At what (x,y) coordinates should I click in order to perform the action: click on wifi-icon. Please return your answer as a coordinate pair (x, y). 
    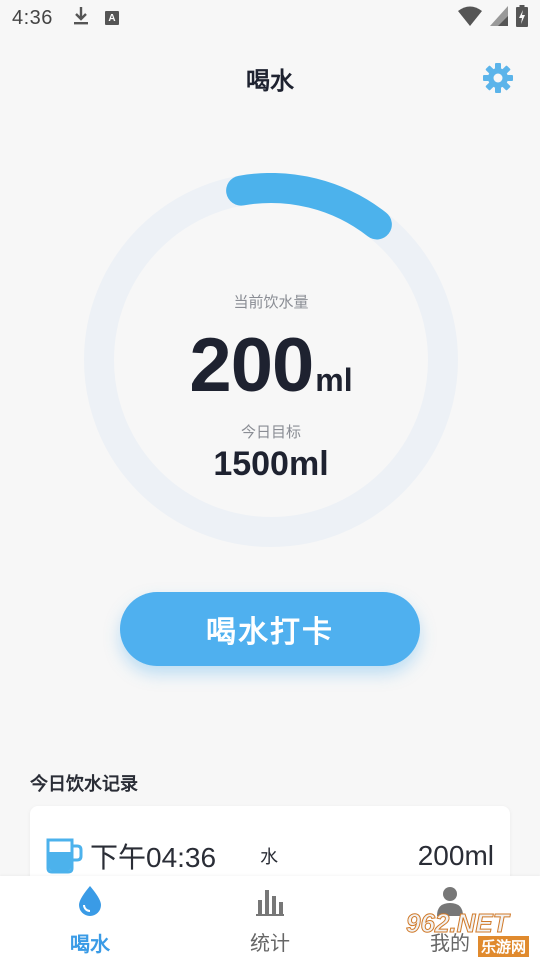
    Looking at the image, I should click on (470, 18).